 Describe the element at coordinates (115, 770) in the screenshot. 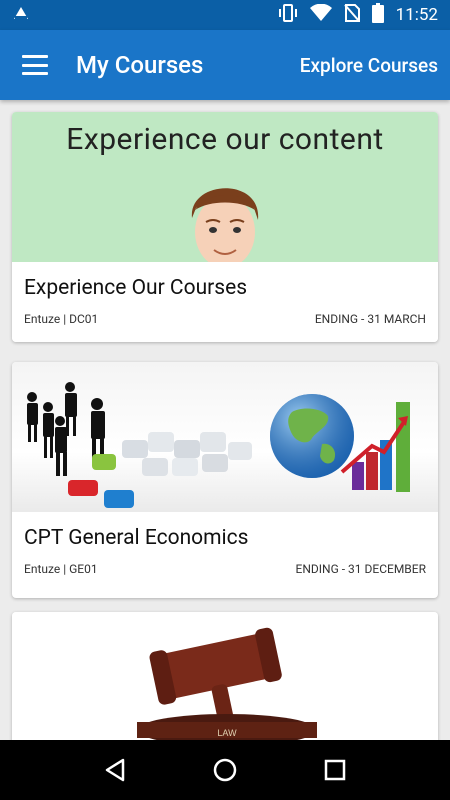

I see `back-icon` at that location.